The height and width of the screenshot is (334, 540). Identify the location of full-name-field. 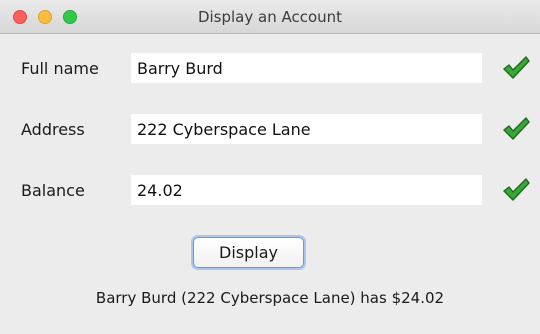
(306, 68).